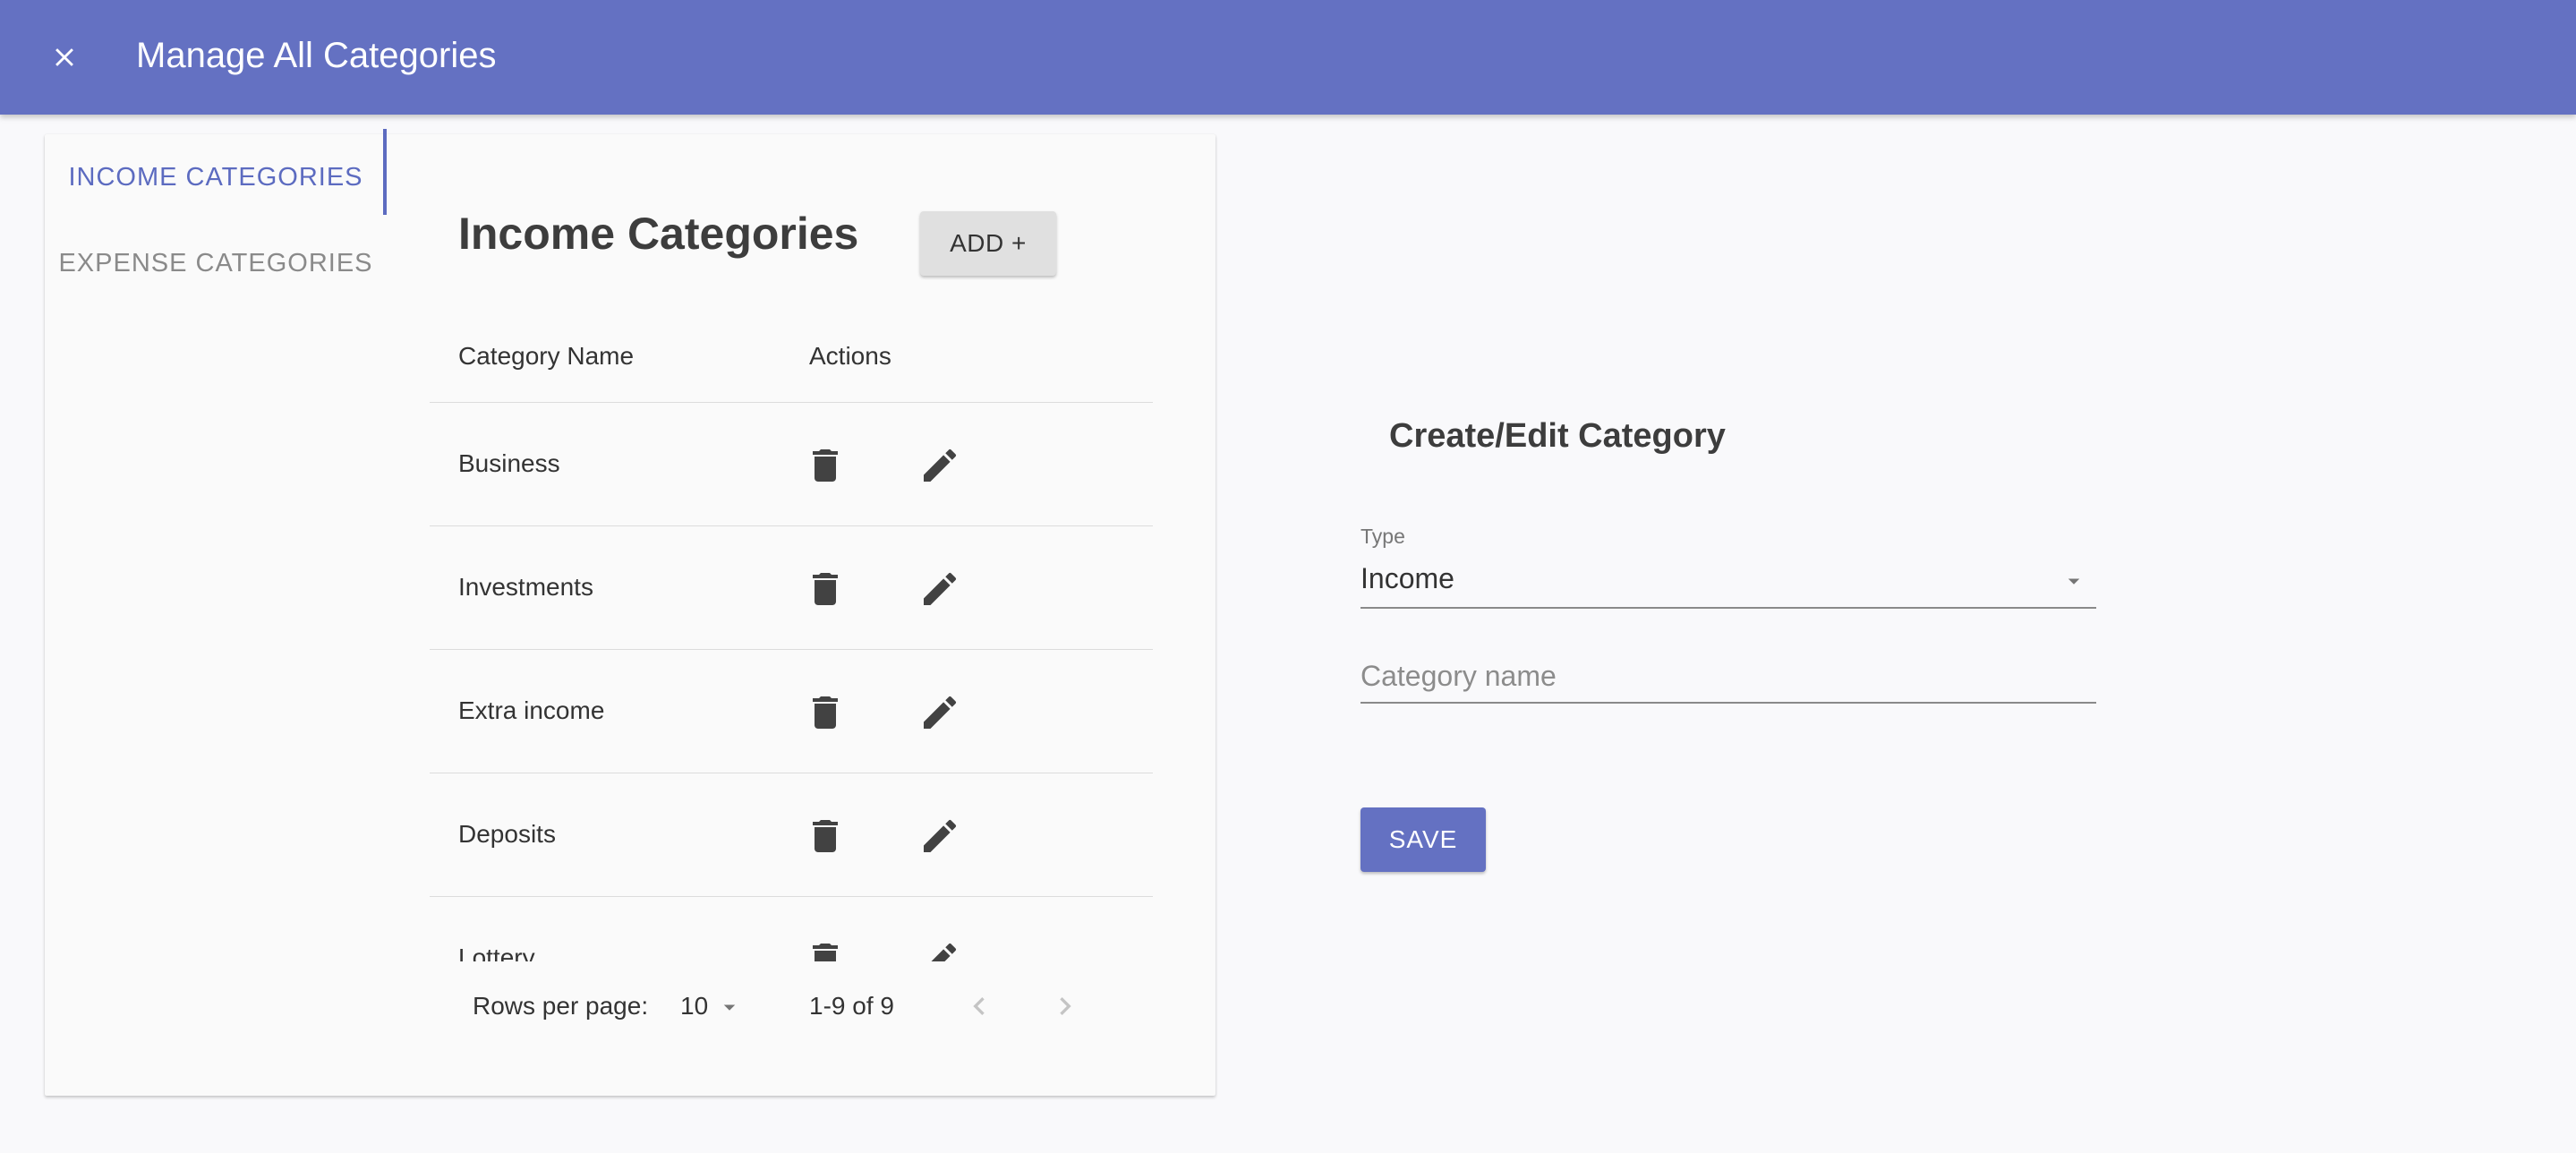 Image resolution: width=2576 pixels, height=1153 pixels. What do you see at coordinates (791, 465) in the screenshot?
I see `table-row: Business` at bounding box center [791, 465].